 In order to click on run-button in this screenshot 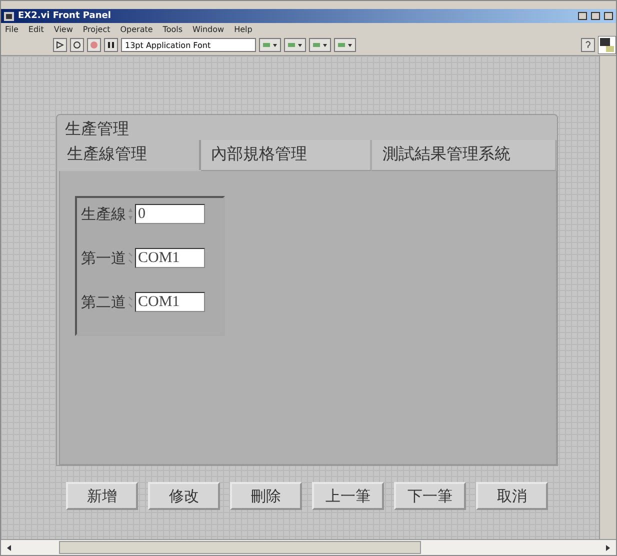, I will do `click(60, 45)`.